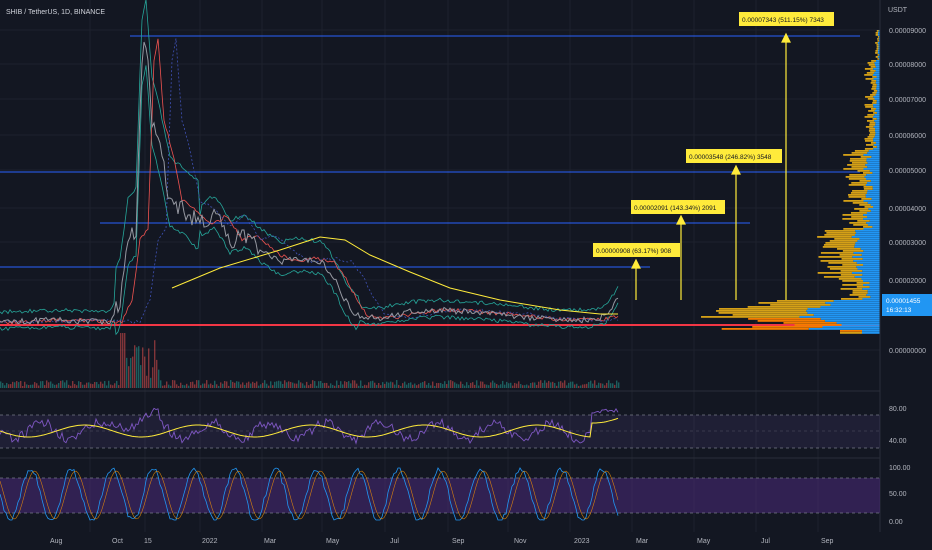 This screenshot has height=550, width=932. What do you see at coordinates (636, 250) in the screenshot?
I see `target-label-1: 0.00000908 (63.17%) 908` at bounding box center [636, 250].